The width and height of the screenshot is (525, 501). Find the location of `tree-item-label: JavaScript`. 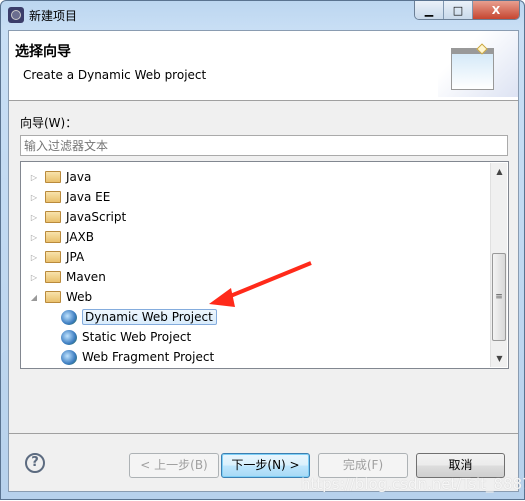

tree-item-label: JavaScript is located at coordinates (96, 217).